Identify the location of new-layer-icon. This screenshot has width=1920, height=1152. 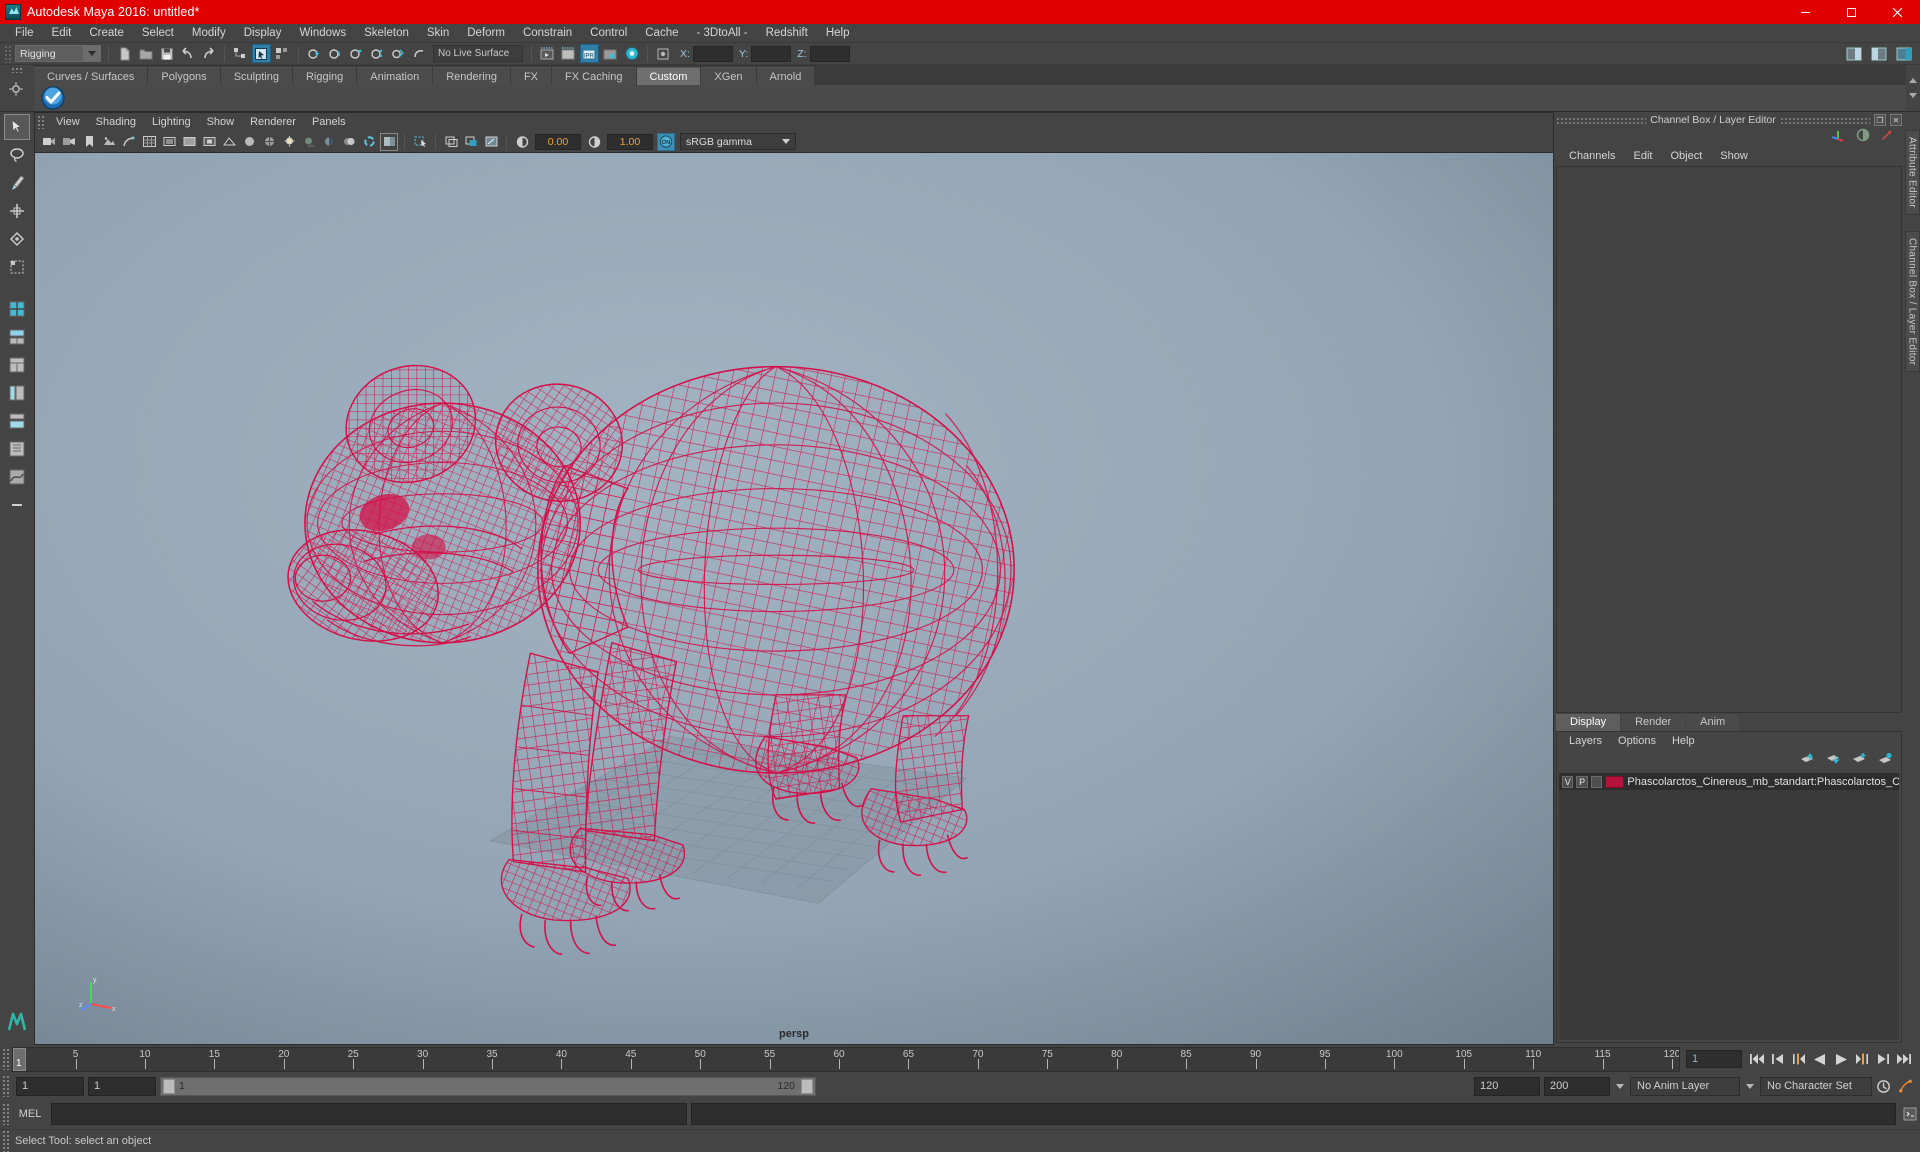
(1859, 761).